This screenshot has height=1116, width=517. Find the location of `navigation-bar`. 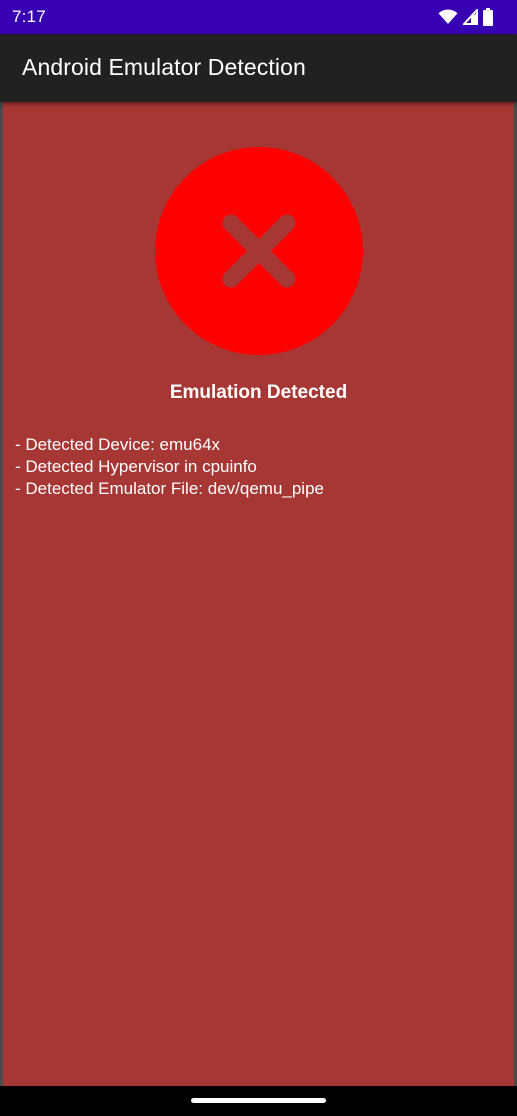

navigation-bar is located at coordinates (258, 1101).